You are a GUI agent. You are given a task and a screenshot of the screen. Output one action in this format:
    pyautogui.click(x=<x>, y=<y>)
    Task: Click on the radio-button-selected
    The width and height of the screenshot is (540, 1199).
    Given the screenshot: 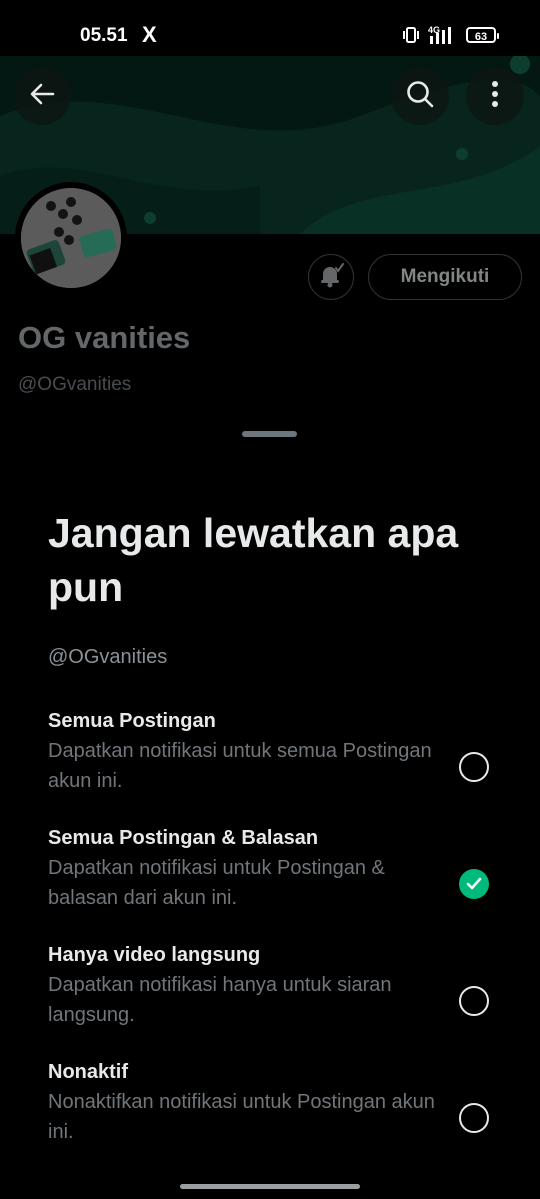 What is the action you would take?
    pyautogui.click(x=474, y=884)
    